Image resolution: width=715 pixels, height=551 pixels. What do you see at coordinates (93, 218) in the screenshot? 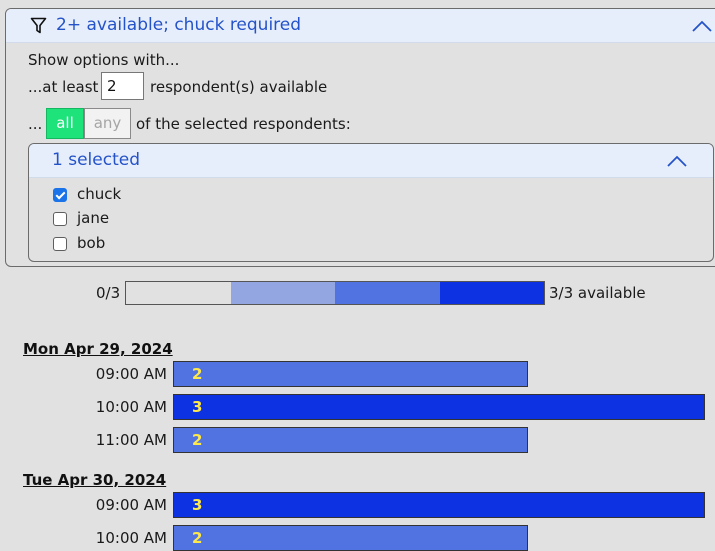
I see `respondent-label-jane: jane` at bounding box center [93, 218].